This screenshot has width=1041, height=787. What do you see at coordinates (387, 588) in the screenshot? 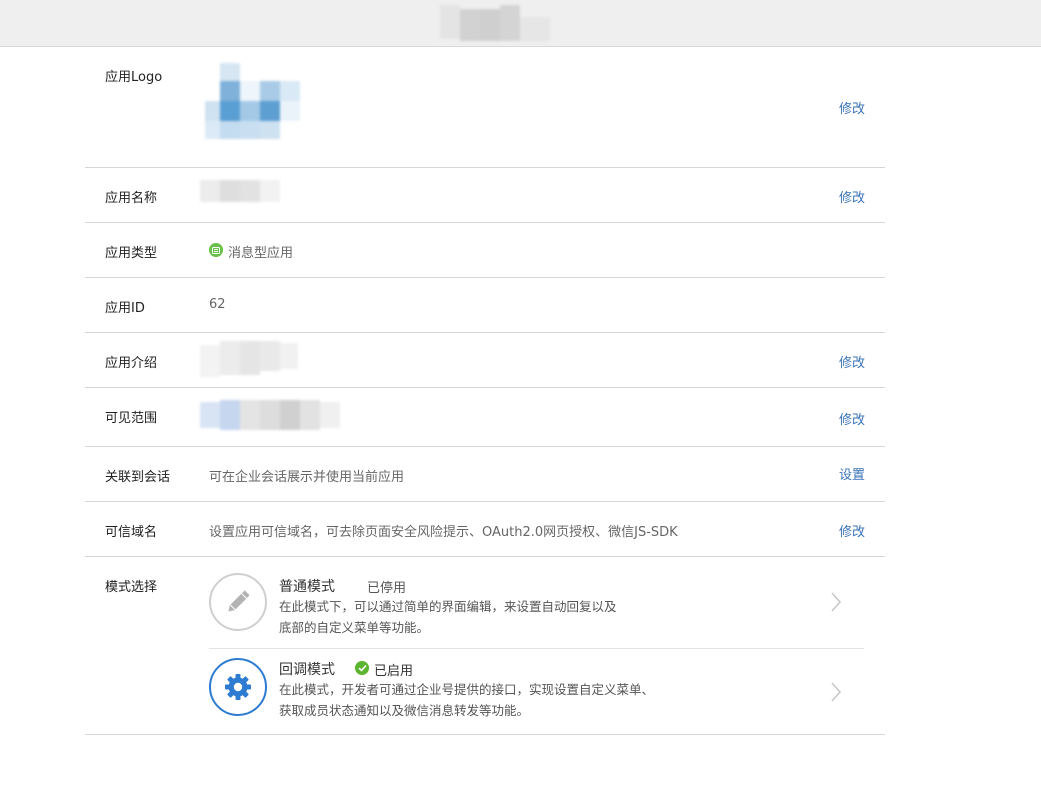
I see `normal-mode-status: 已停用` at bounding box center [387, 588].